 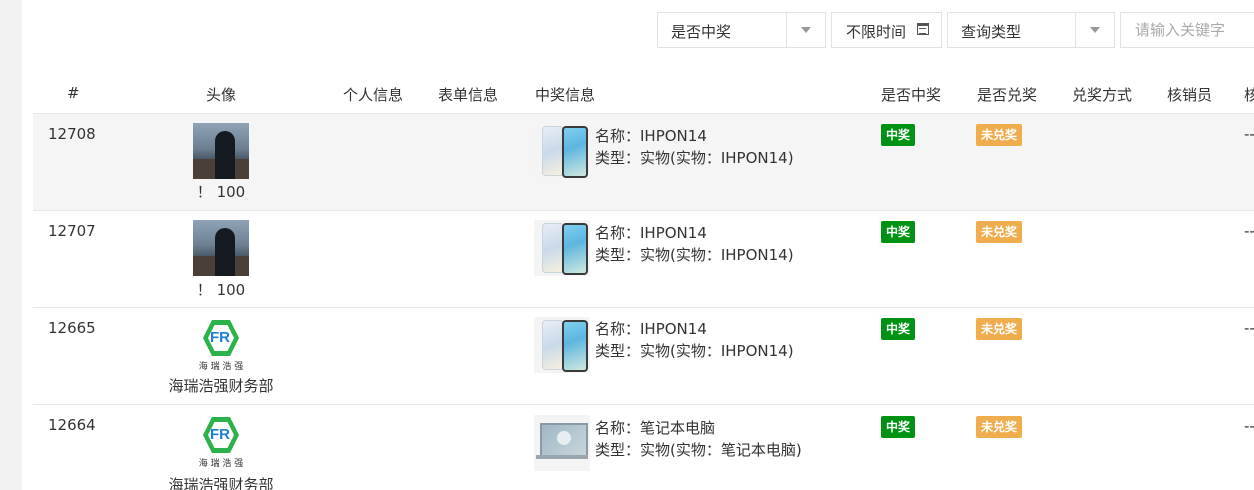 What do you see at coordinates (876, 32) in the screenshot?
I see `time-range-value: 不限时间` at bounding box center [876, 32].